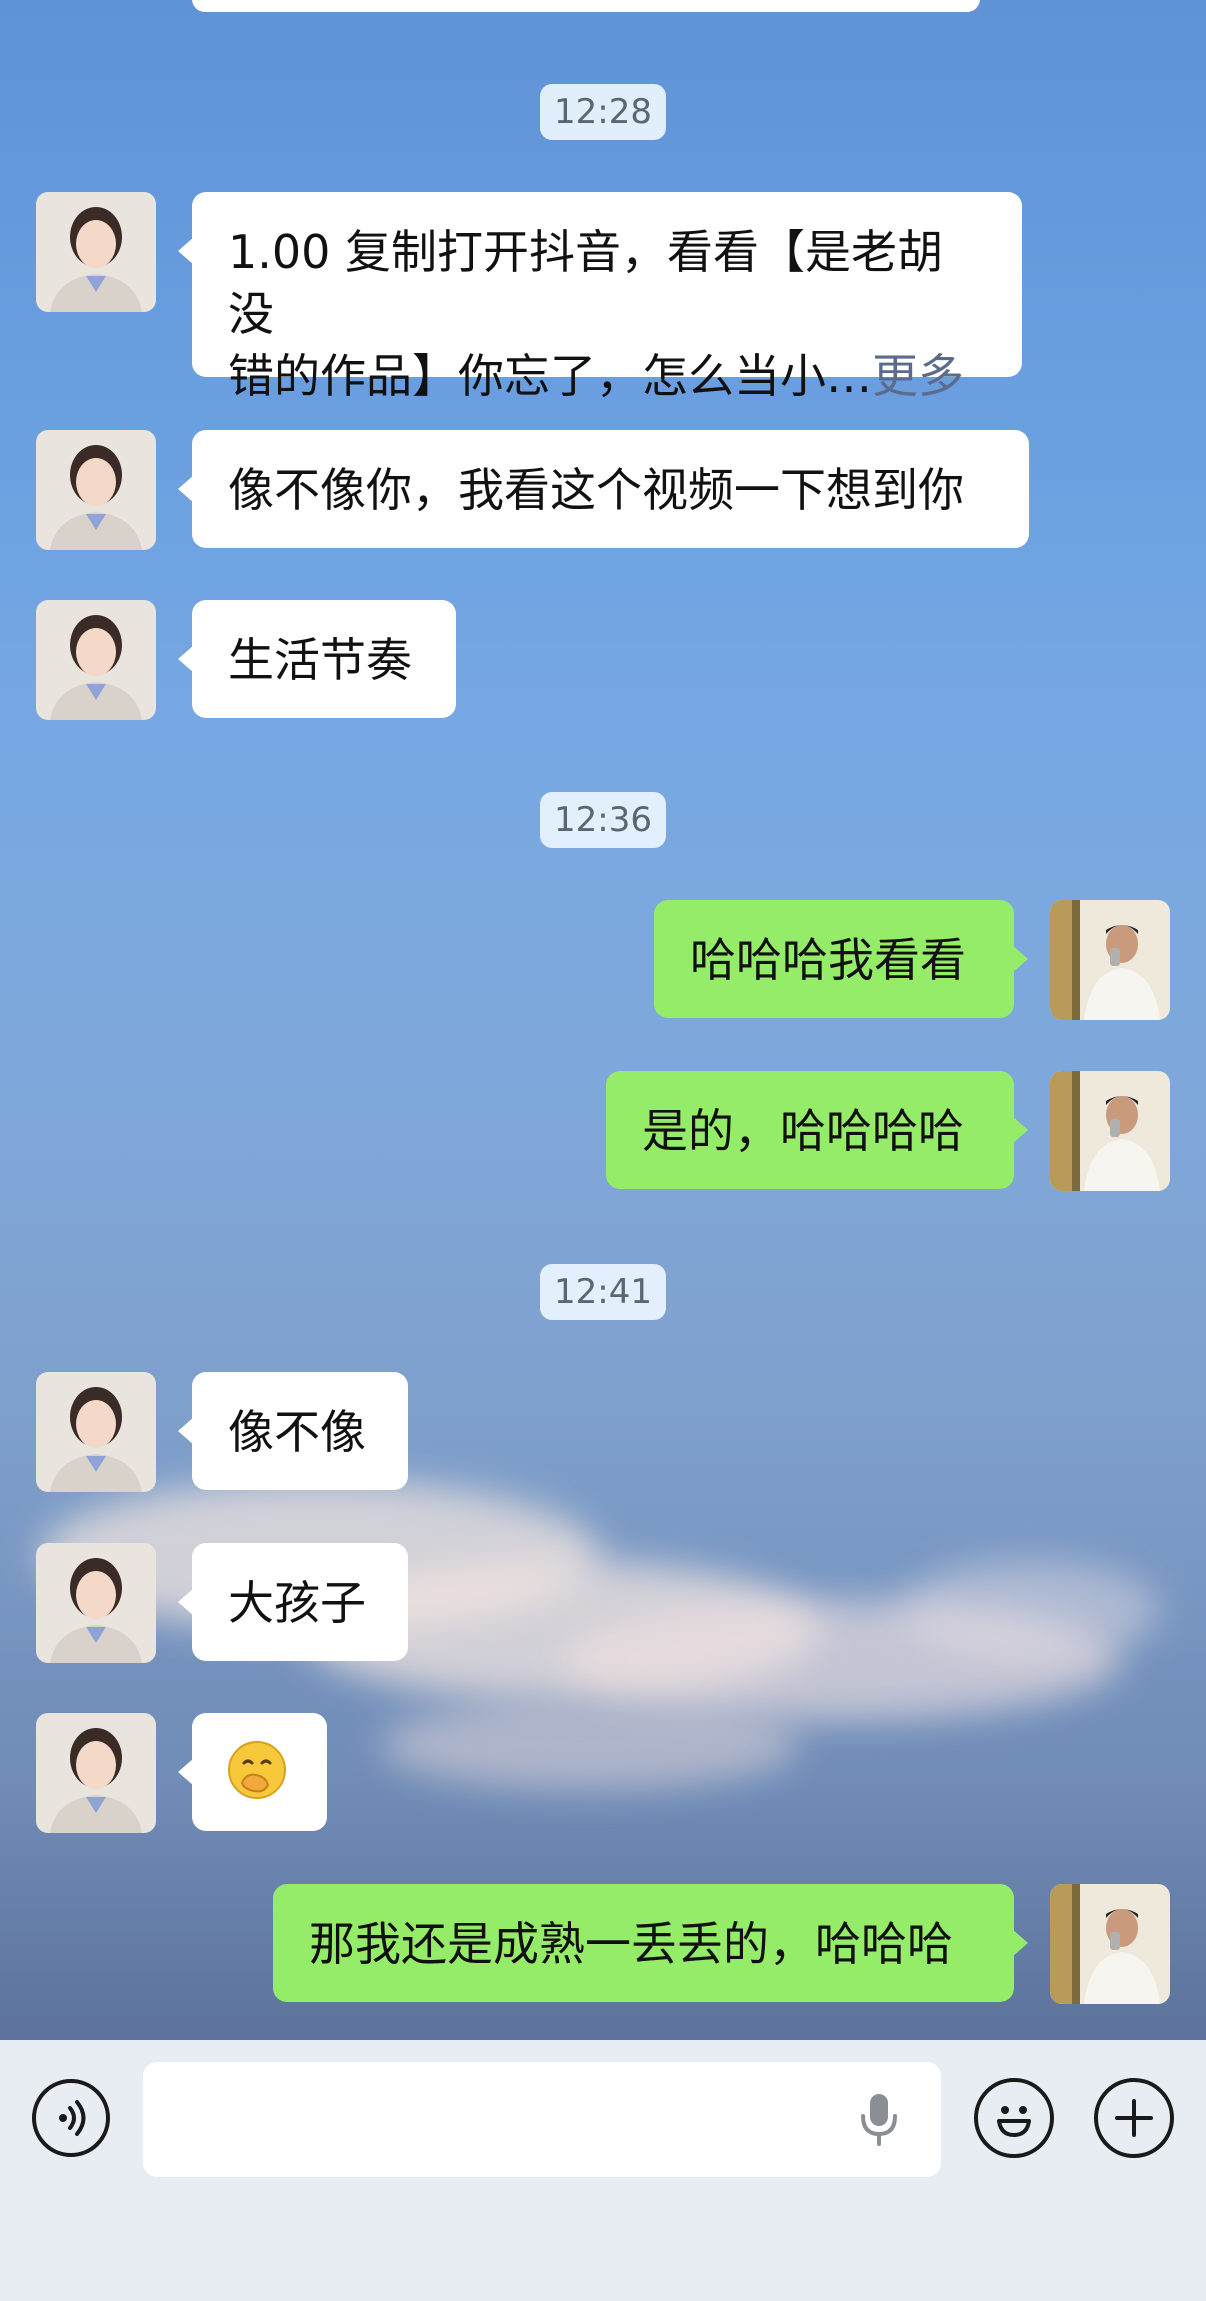 This screenshot has width=1206, height=2301. Describe the element at coordinates (828, 960) in the screenshot. I see `message-text: 哈哈哈我看看` at that location.